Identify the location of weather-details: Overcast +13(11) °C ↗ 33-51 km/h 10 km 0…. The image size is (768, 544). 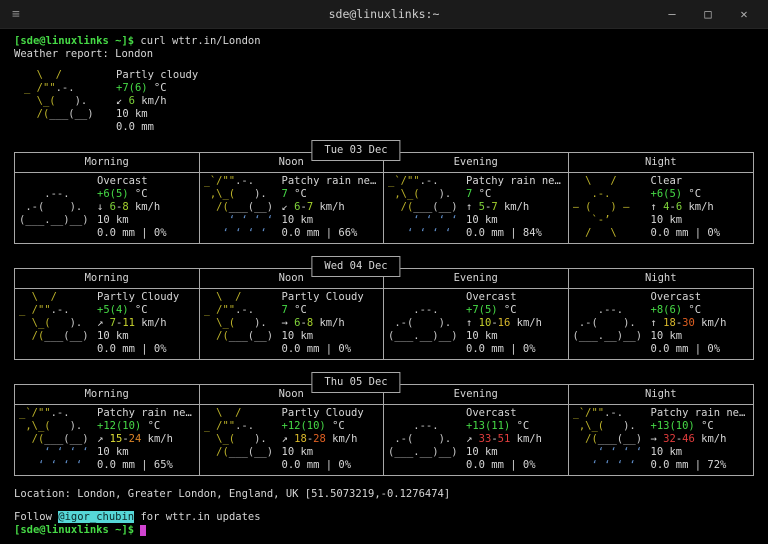
(504, 439).